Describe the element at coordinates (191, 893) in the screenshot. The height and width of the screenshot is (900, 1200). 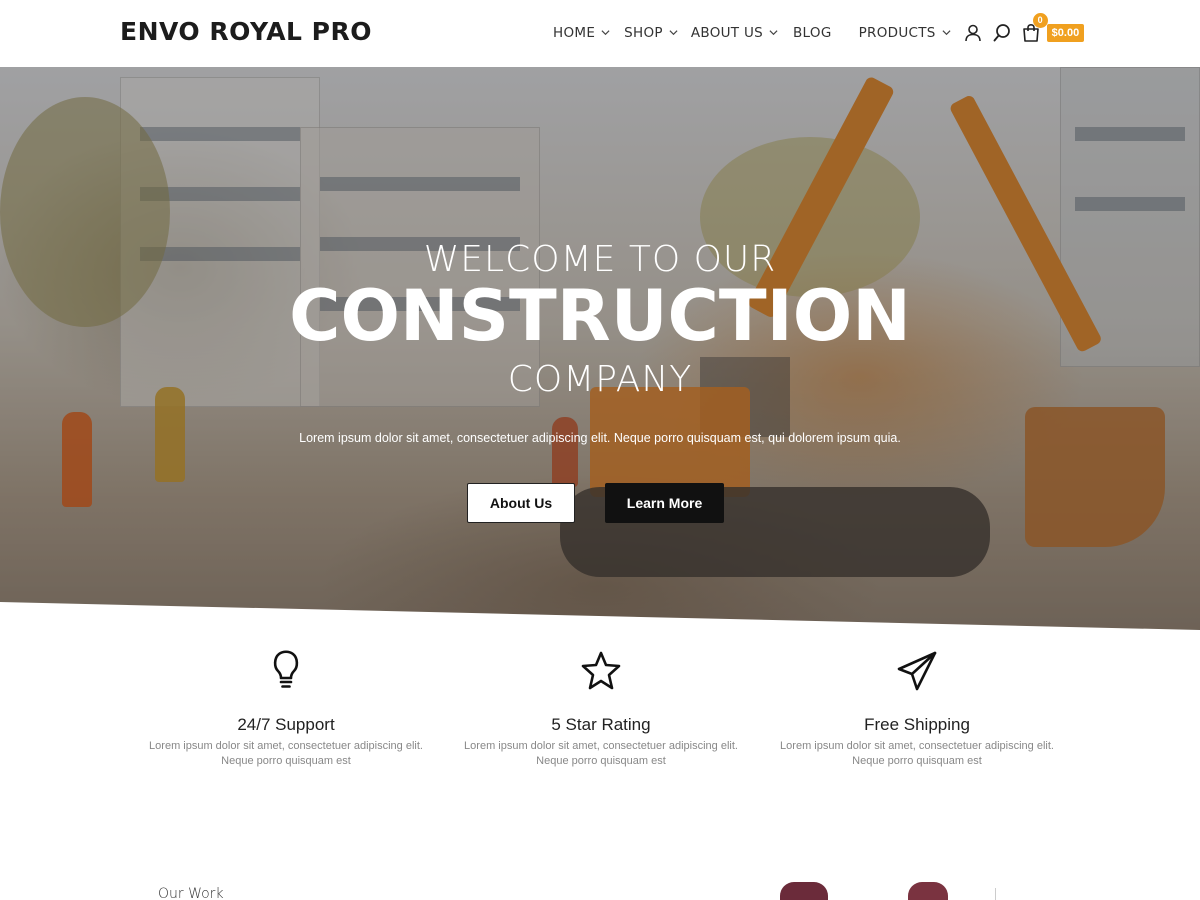
I see `section-title-our-work: Our Work` at that location.